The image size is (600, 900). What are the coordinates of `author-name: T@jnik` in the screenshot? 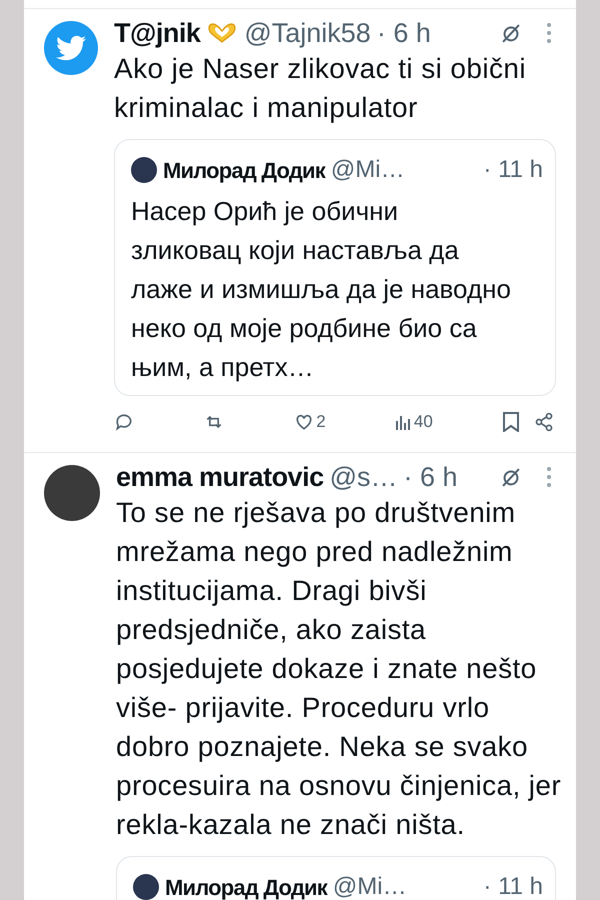 It's located at (157, 33).